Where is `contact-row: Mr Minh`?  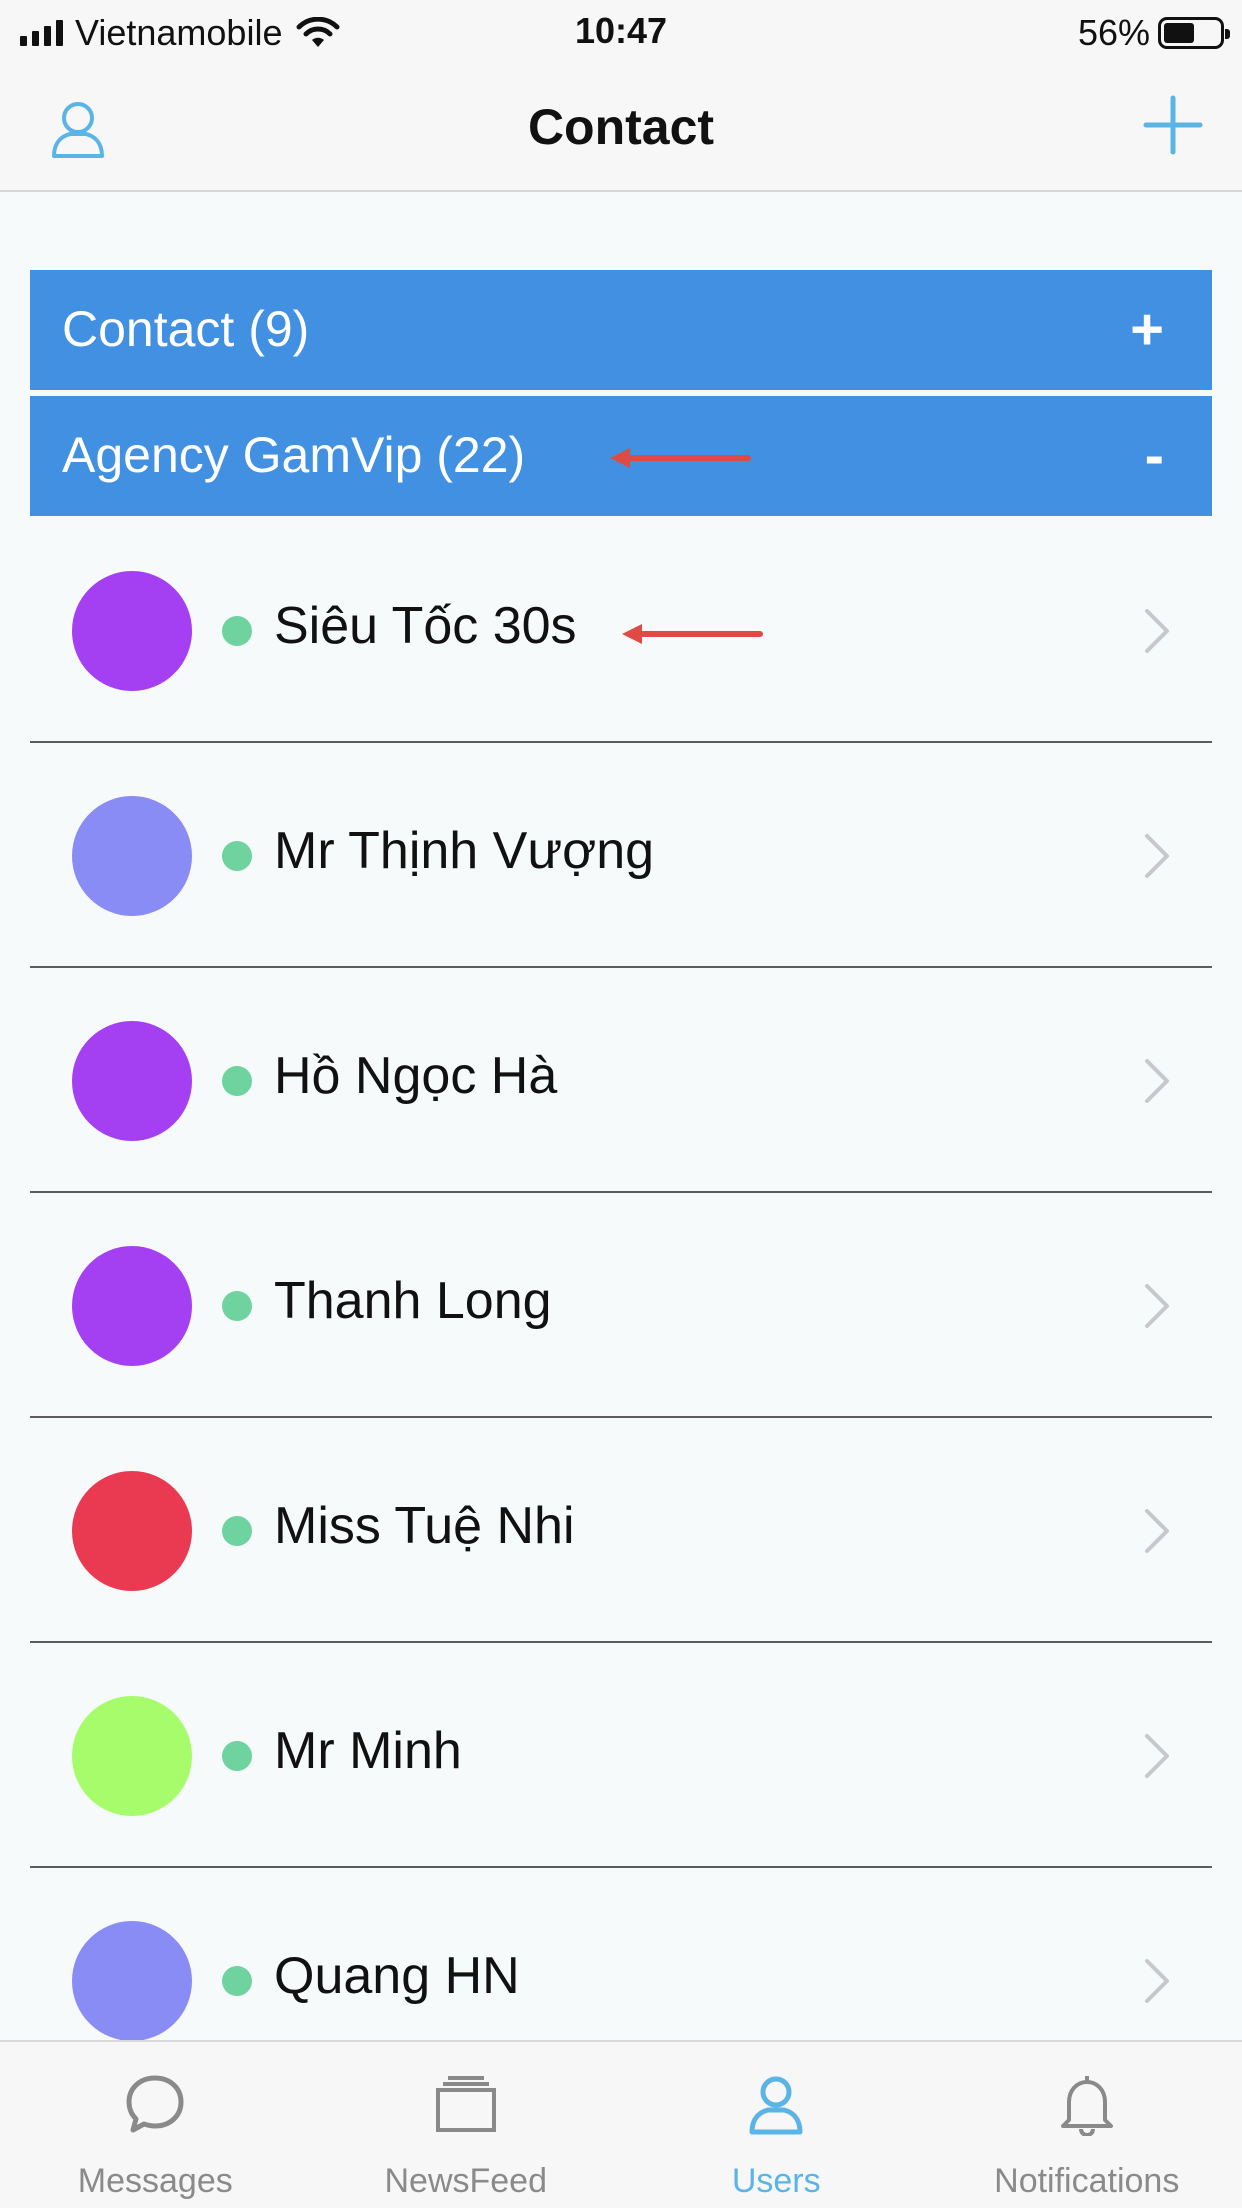
contact-row: Mr Minh is located at coordinates (621, 1755).